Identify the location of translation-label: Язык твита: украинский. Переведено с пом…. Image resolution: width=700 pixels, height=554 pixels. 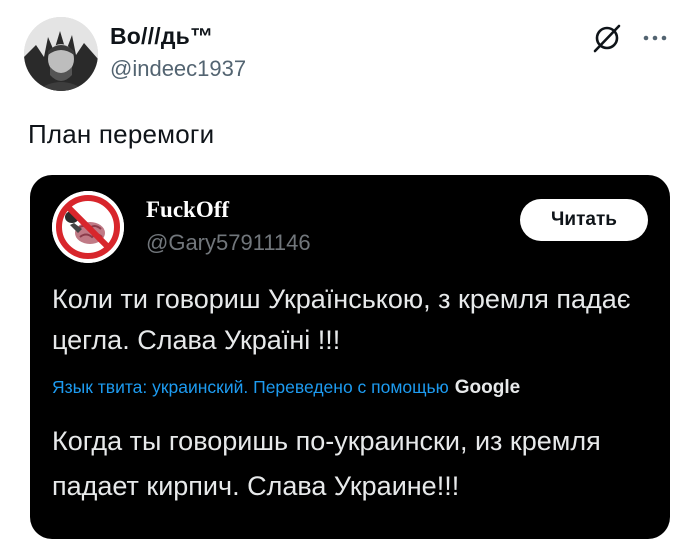
(250, 387).